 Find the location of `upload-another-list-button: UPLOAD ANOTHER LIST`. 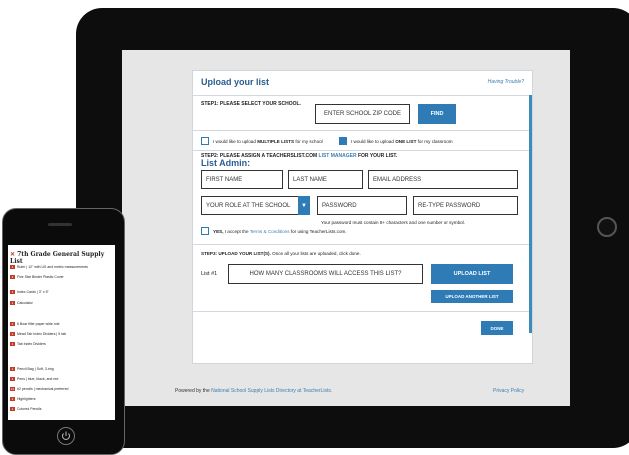

upload-another-list-button: UPLOAD ANOTHER LIST is located at coordinates (472, 296).